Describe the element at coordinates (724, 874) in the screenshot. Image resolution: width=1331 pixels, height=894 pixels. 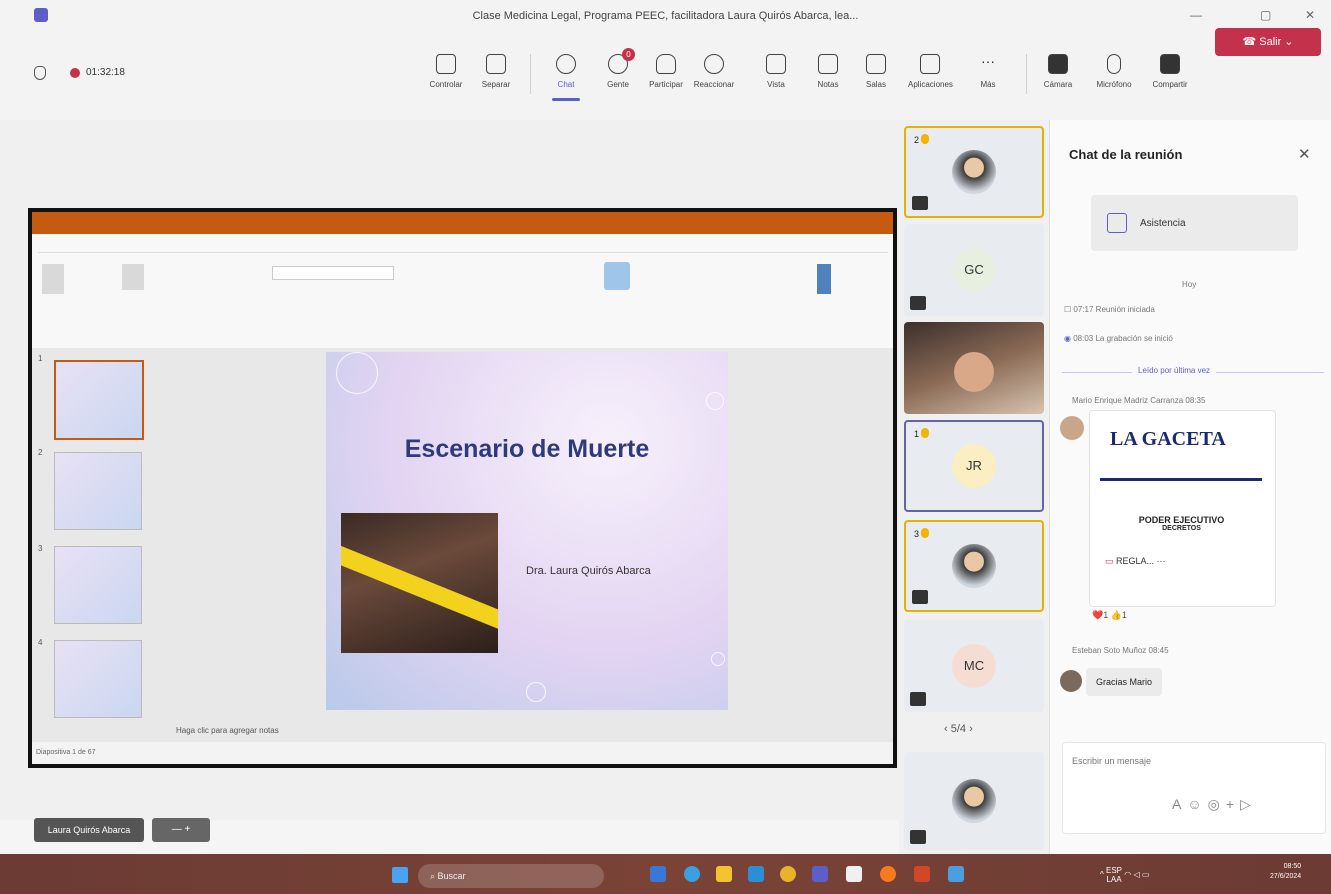
I see `file-explorer-icon` at that location.